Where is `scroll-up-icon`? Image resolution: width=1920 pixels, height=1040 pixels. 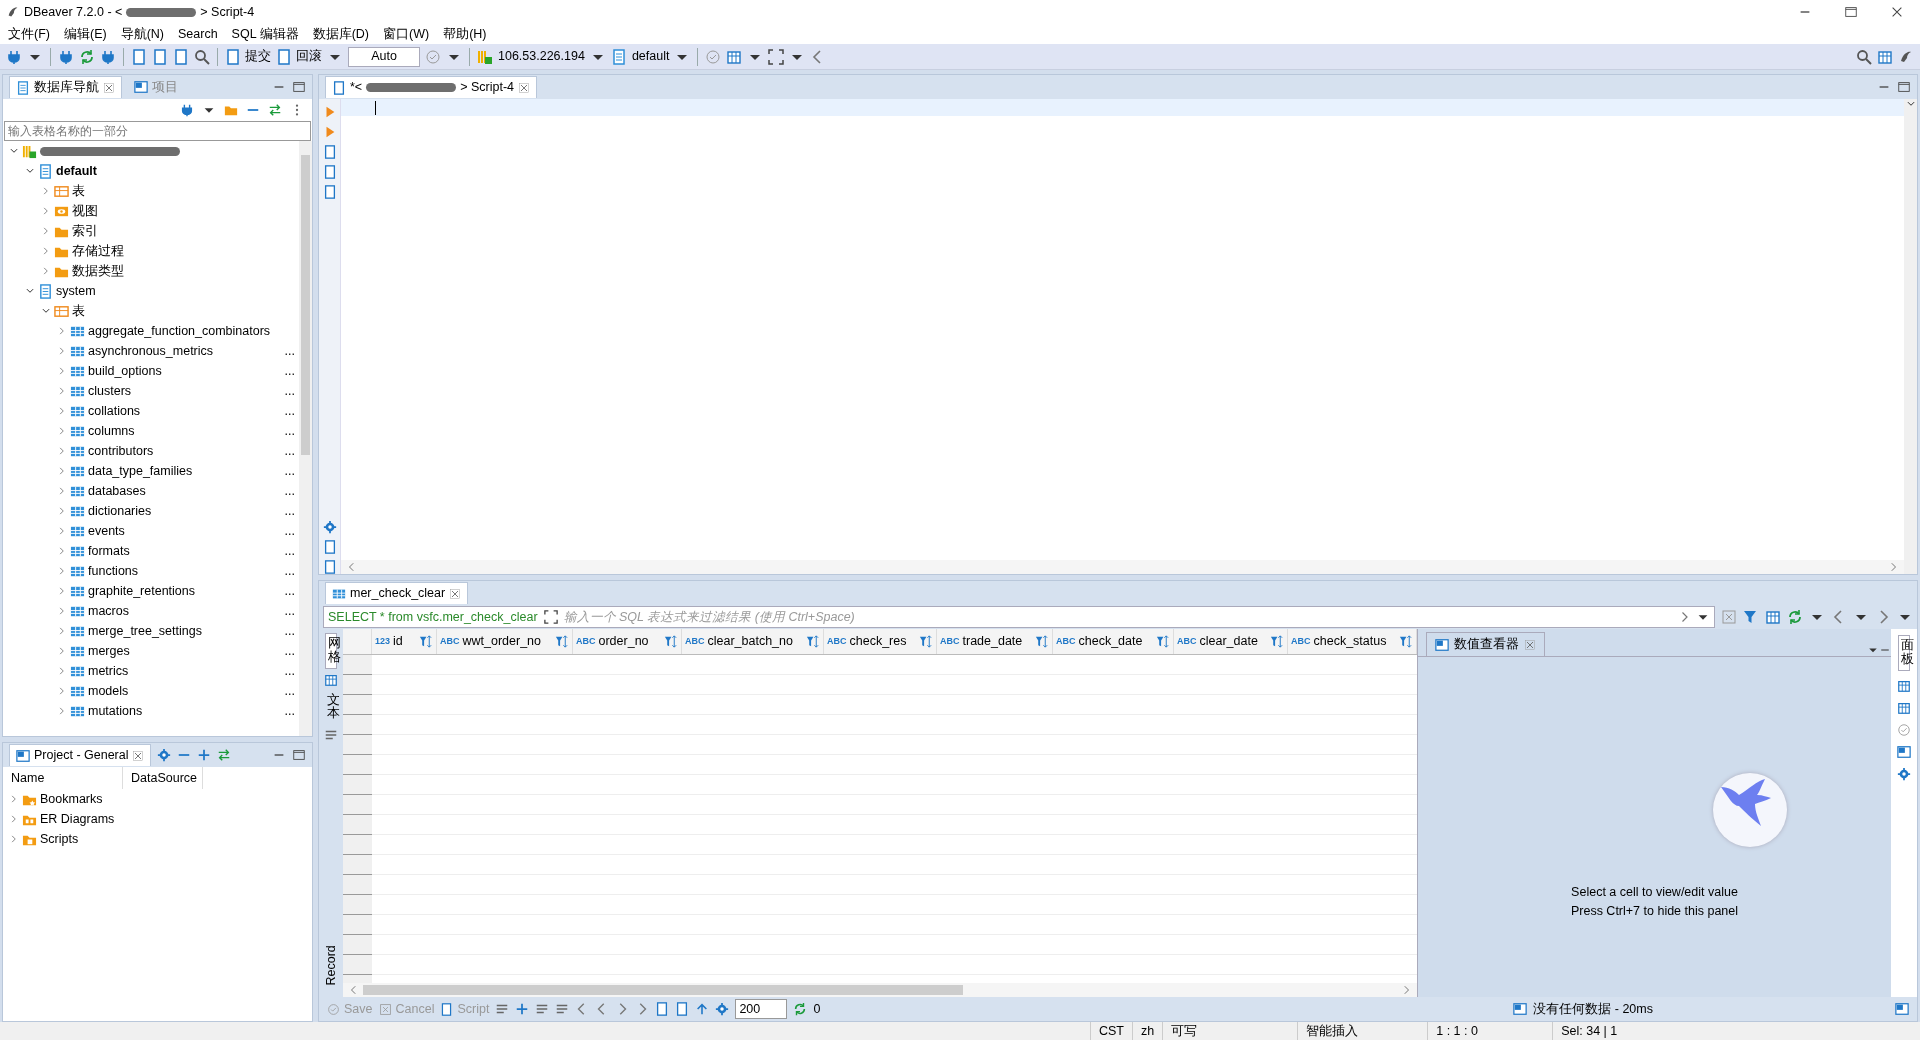 scroll-up-icon is located at coordinates (1910, 104).